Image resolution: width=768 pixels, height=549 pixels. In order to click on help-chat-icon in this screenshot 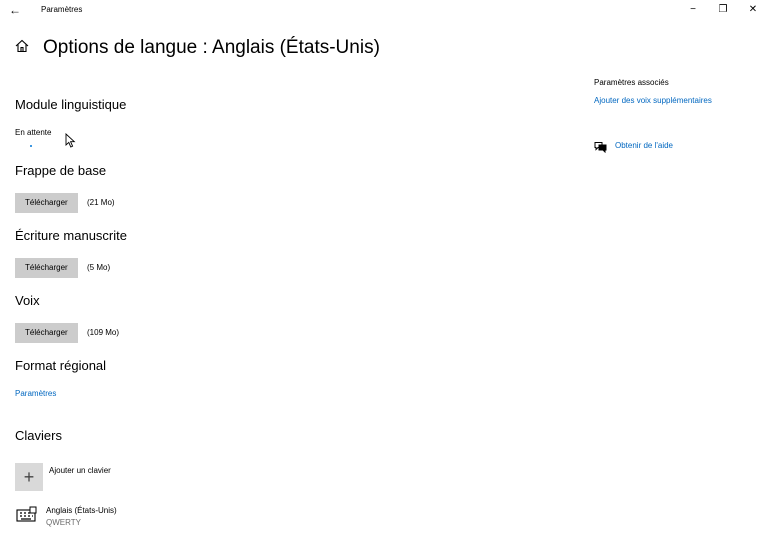, I will do `click(600, 147)`.